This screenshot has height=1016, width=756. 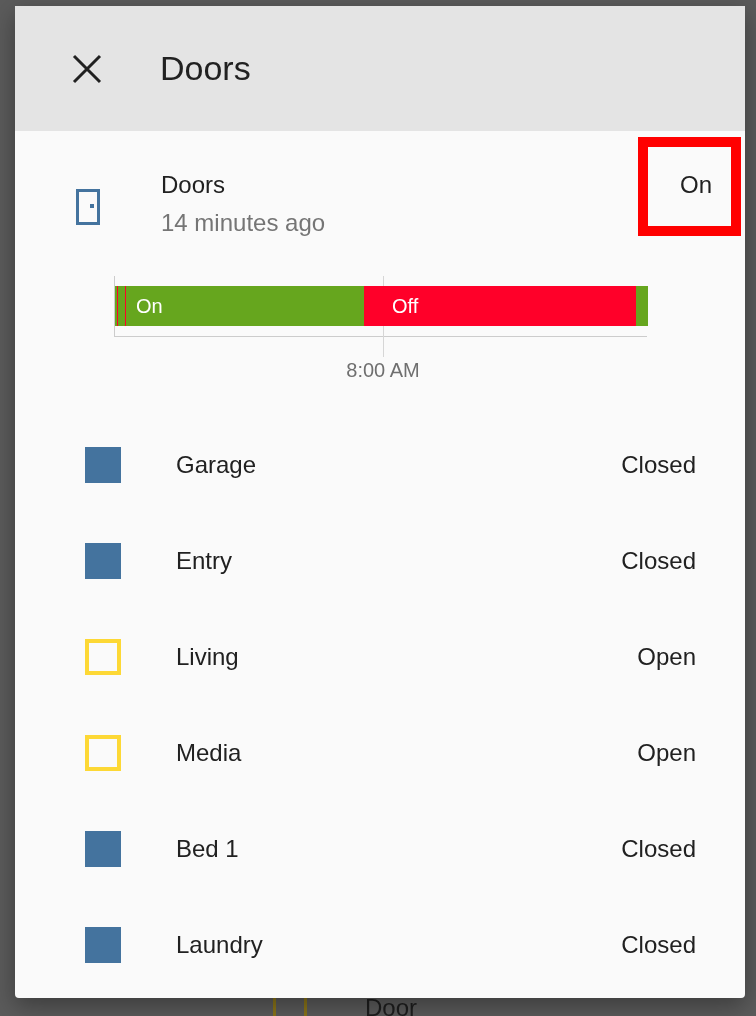 What do you see at coordinates (205, 68) in the screenshot?
I see `dialog-title: Doors` at bounding box center [205, 68].